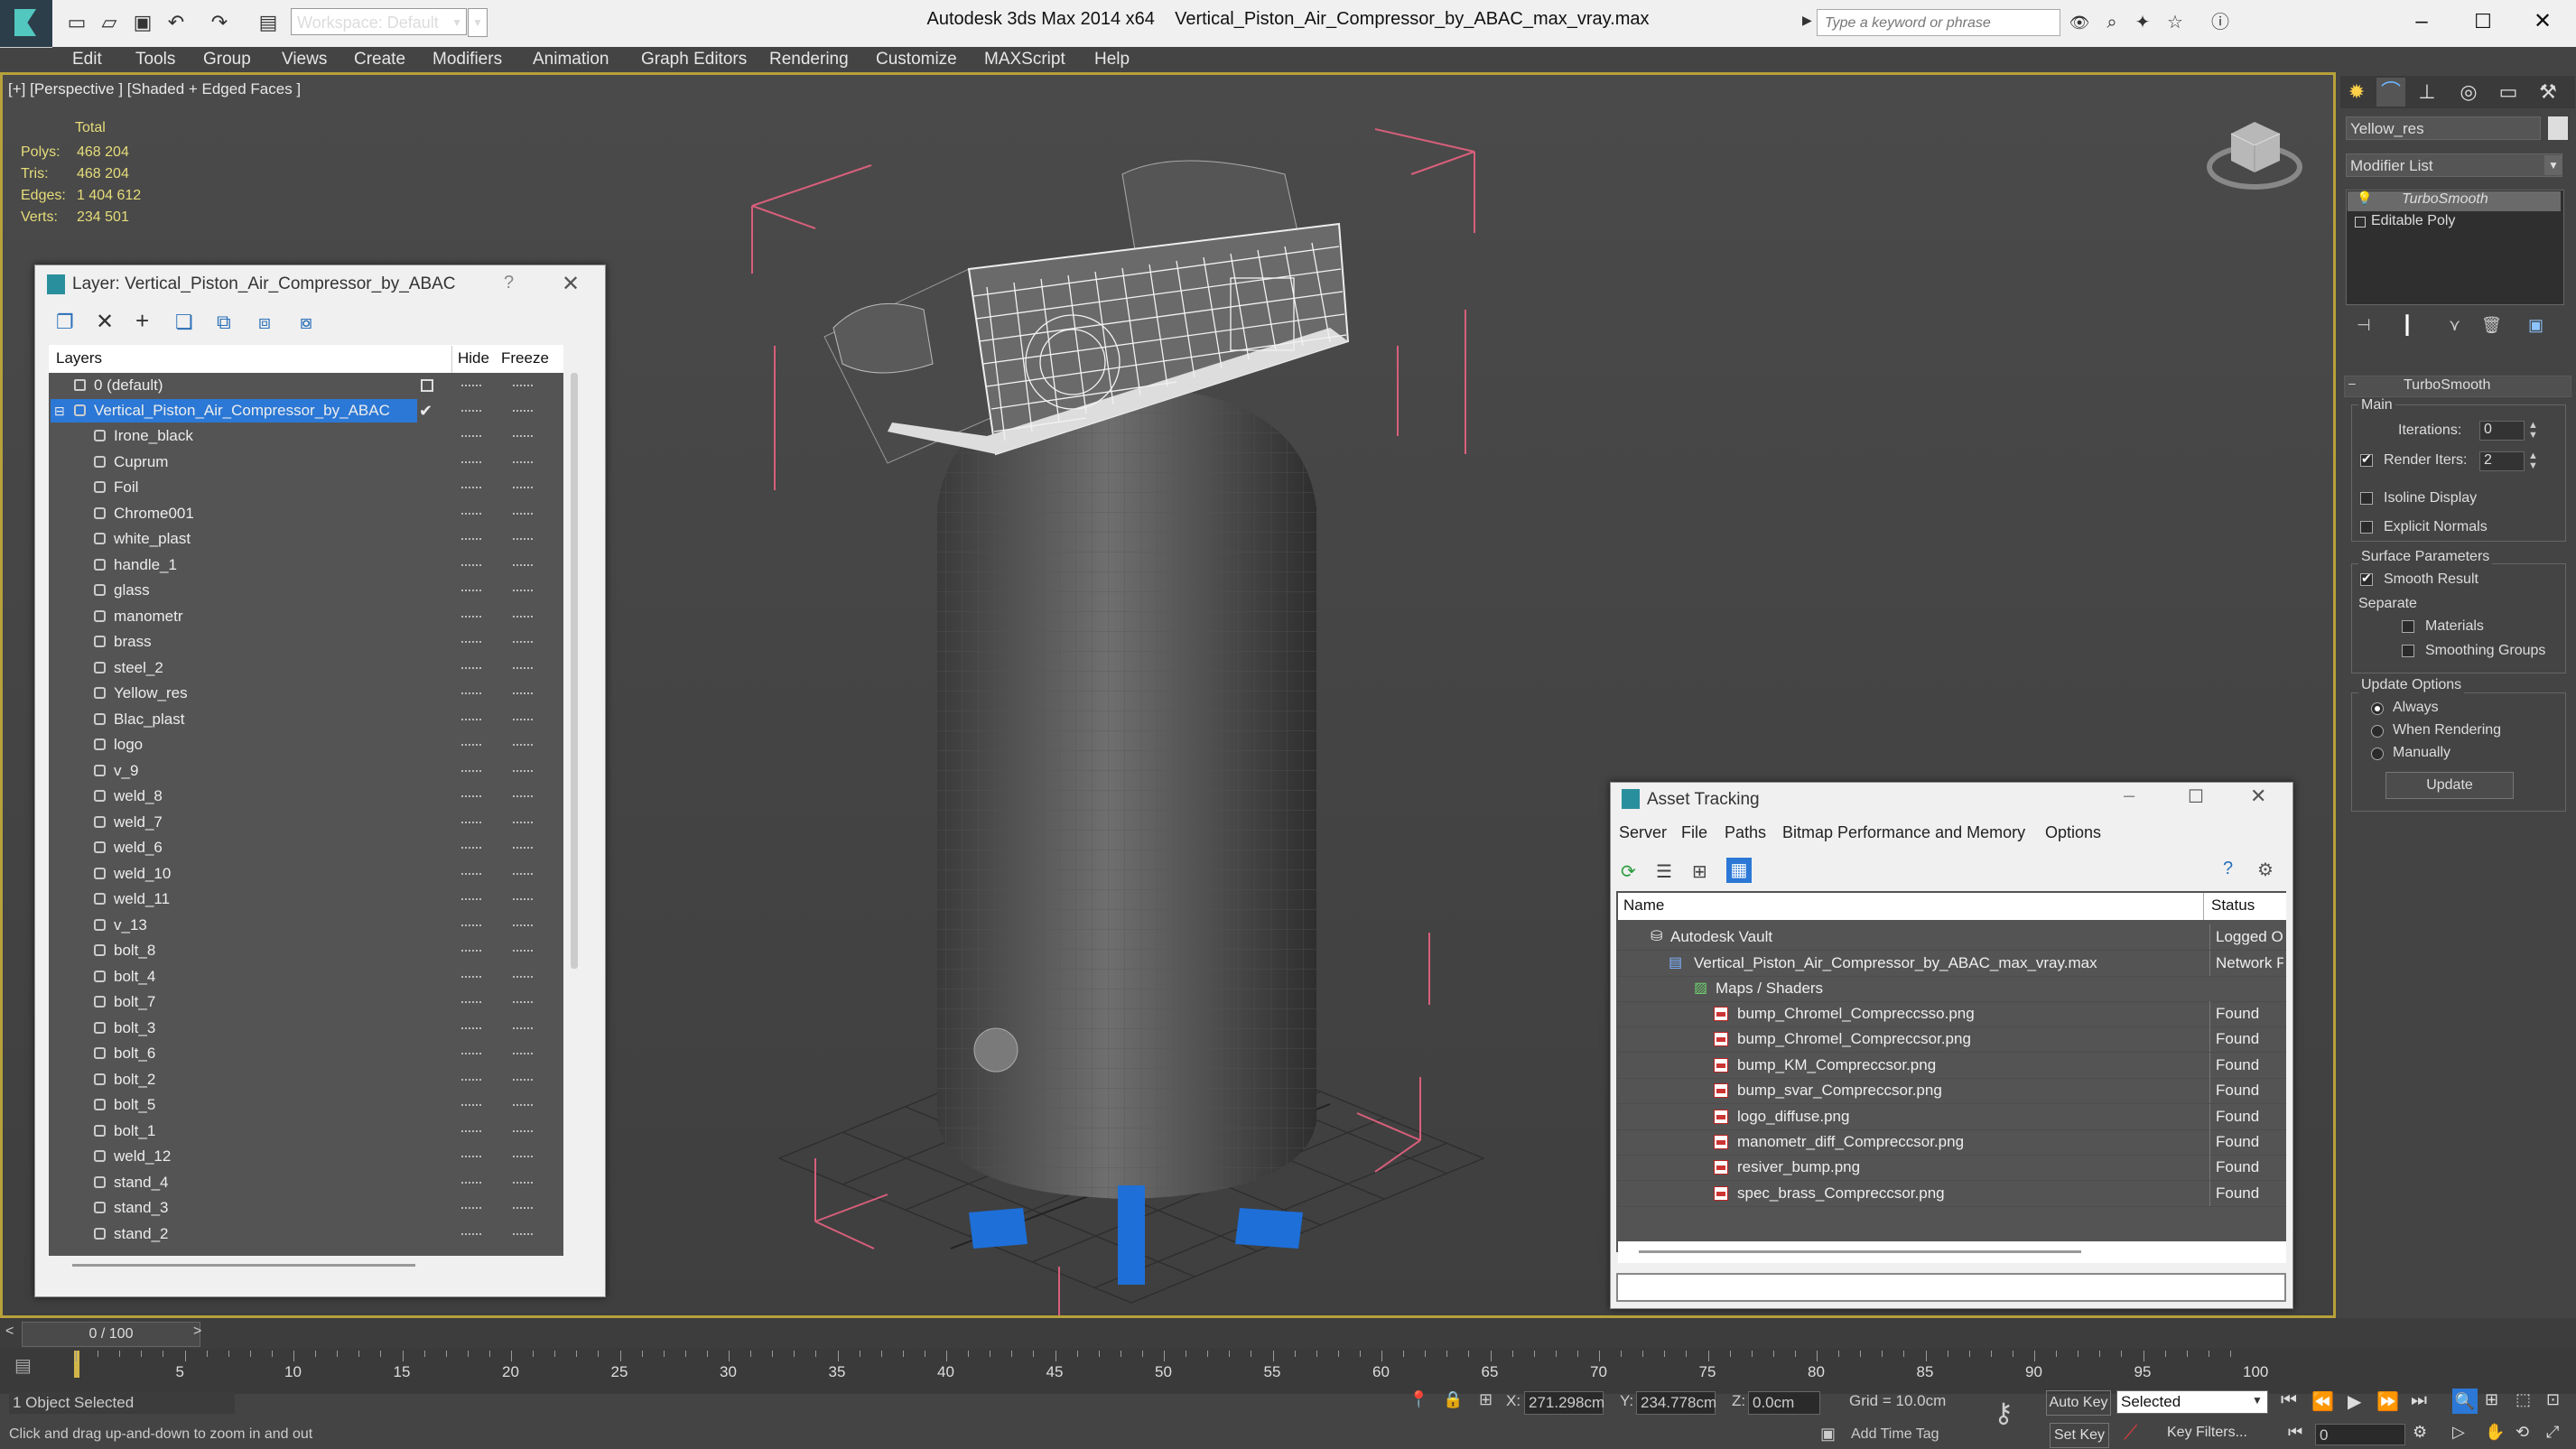 The height and width of the screenshot is (1449, 2576). What do you see at coordinates (525, 358) in the screenshot?
I see `freeze-column-header: Freeze` at bounding box center [525, 358].